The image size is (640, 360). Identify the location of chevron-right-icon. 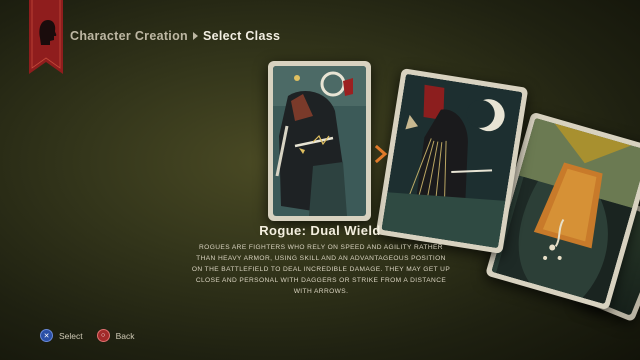
(381, 154).